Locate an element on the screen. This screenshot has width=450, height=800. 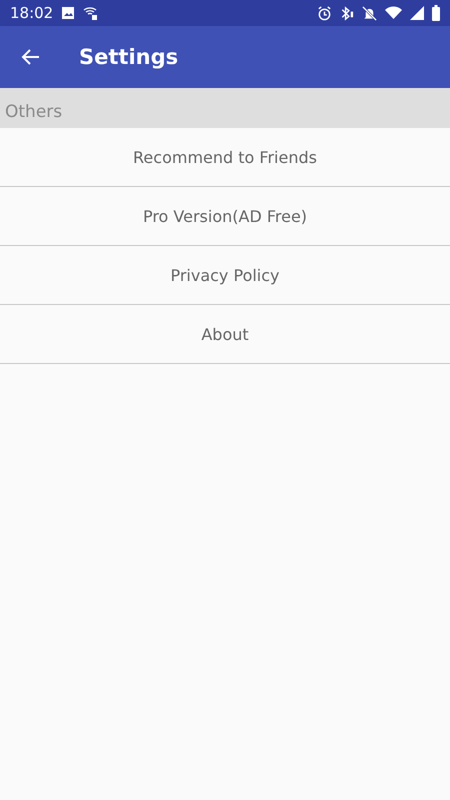
wifi-icon is located at coordinates (393, 13).